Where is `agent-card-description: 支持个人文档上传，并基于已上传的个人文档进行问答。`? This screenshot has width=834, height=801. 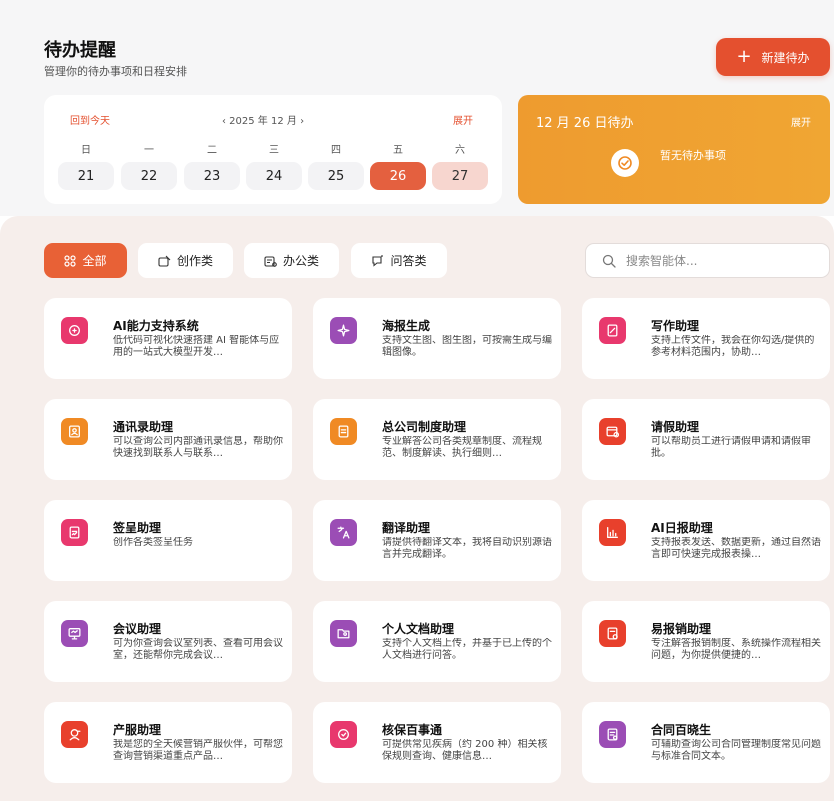 agent-card-description: 支持个人文档上传，并基于已上传的个人文档进行问答。 is located at coordinates (467, 649).